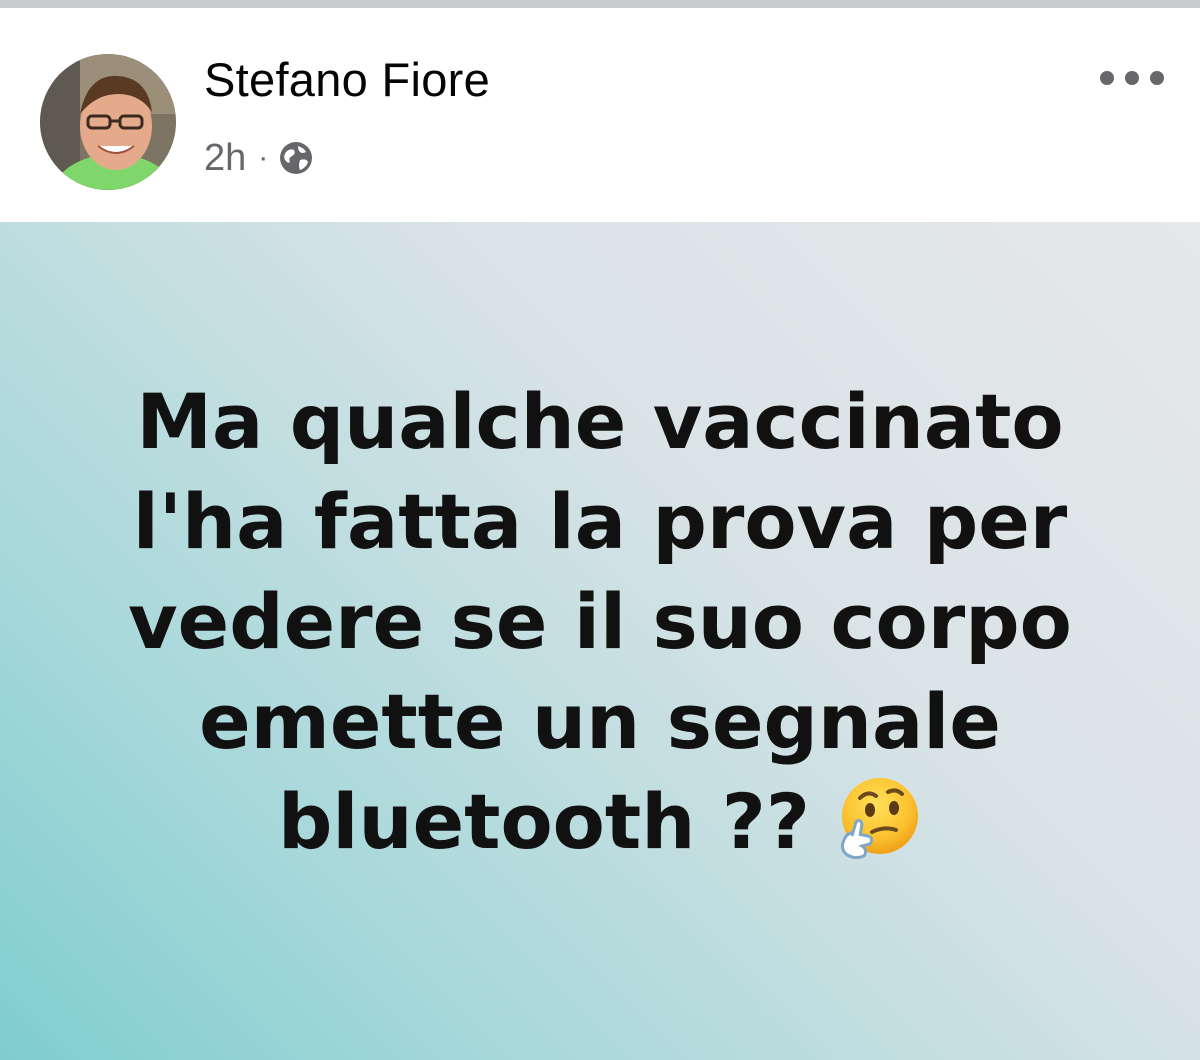 The image size is (1200, 1060). I want to click on avatar, so click(108, 122).